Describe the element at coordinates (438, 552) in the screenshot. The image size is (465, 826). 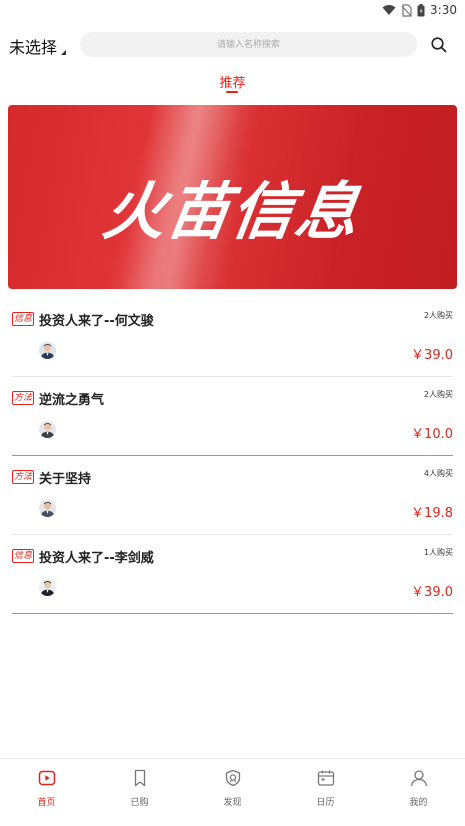
I see `item-buyers: 1人购买` at that location.